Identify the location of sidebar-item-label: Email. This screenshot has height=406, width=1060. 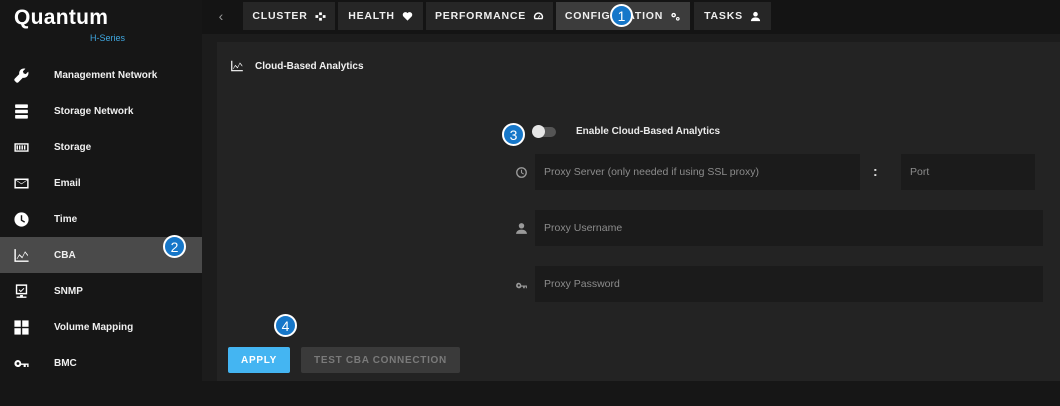
(67, 183).